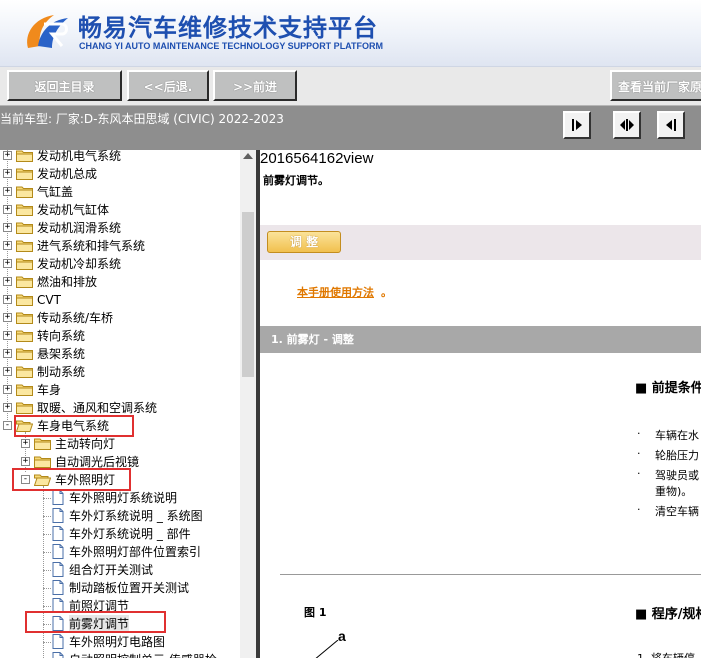 The image size is (701, 658). What do you see at coordinates (120, 228) in the screenshot?
I see `tree-folder-item: + 发动机润滑系统` at bounding box center [120, 228].